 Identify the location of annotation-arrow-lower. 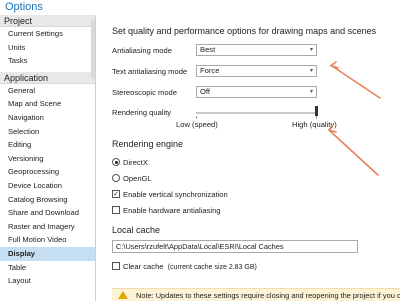
(354, 153).